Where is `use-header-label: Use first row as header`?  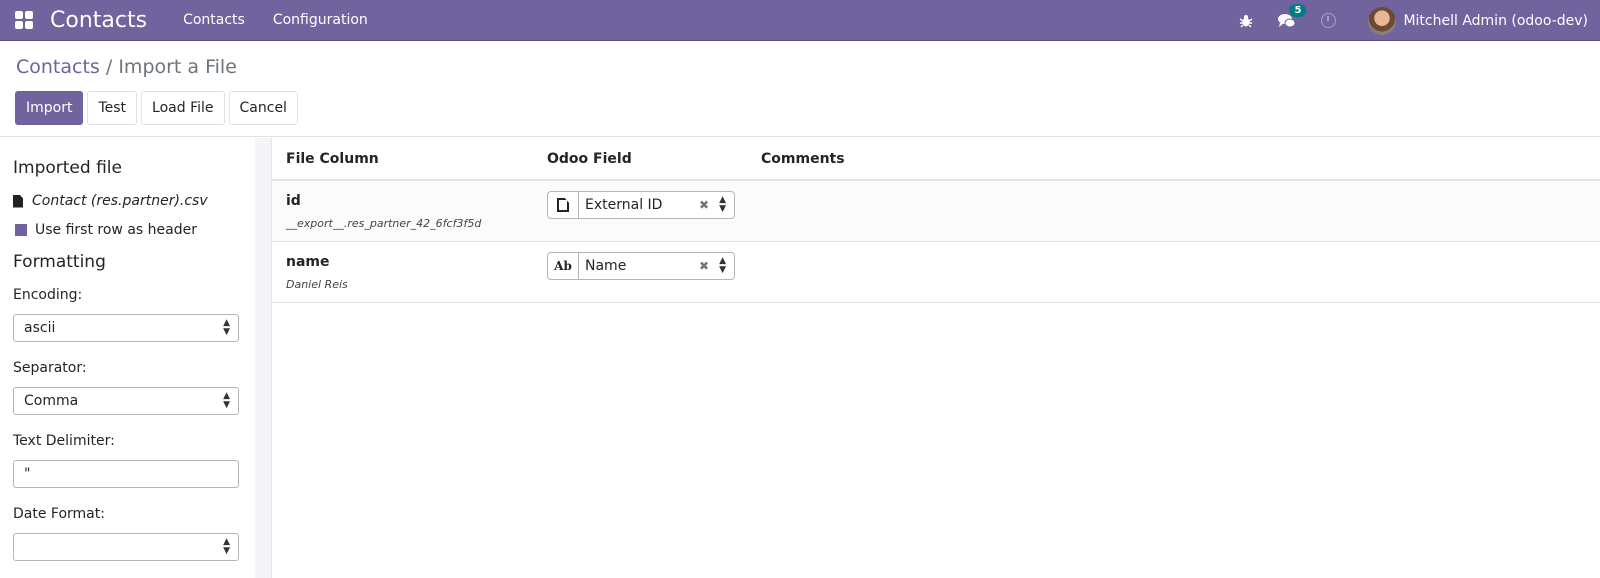 use-header-label: Use first row as header is located at coordinates (116, 230).